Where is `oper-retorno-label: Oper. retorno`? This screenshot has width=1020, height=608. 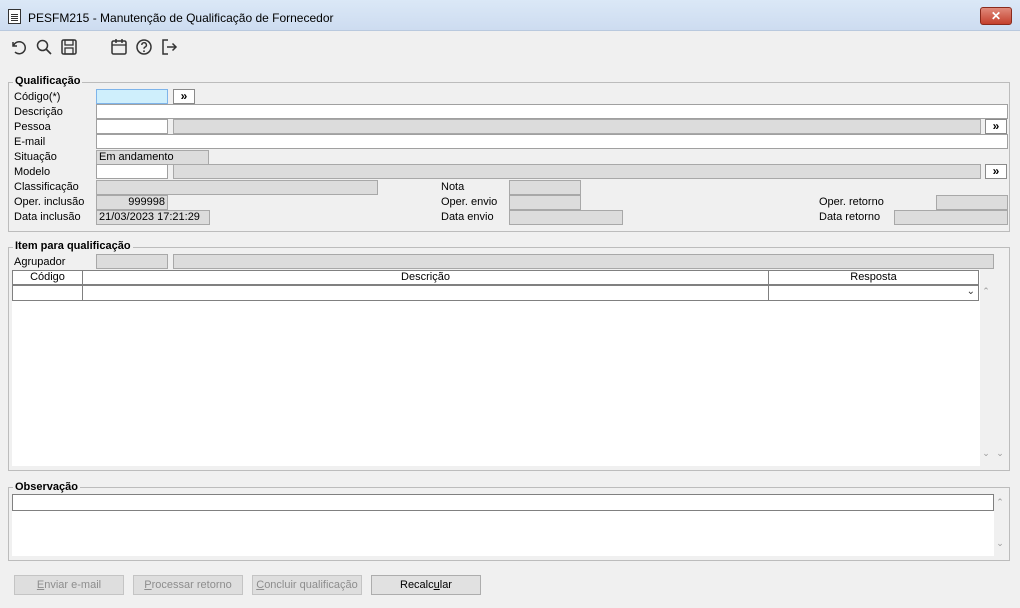 oper-retorno-label: Oper. retorno is located at coordinates (851, 202).